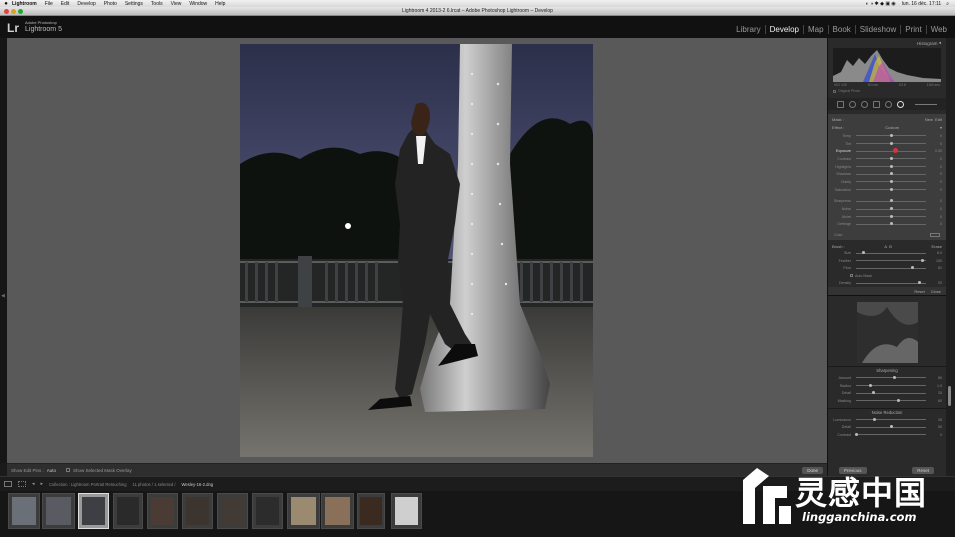 This screenshot has width=955, height=537. Describe the element at coordinates (834, 91) in the screenshot. I see `original-photo-checkbox` at that location.